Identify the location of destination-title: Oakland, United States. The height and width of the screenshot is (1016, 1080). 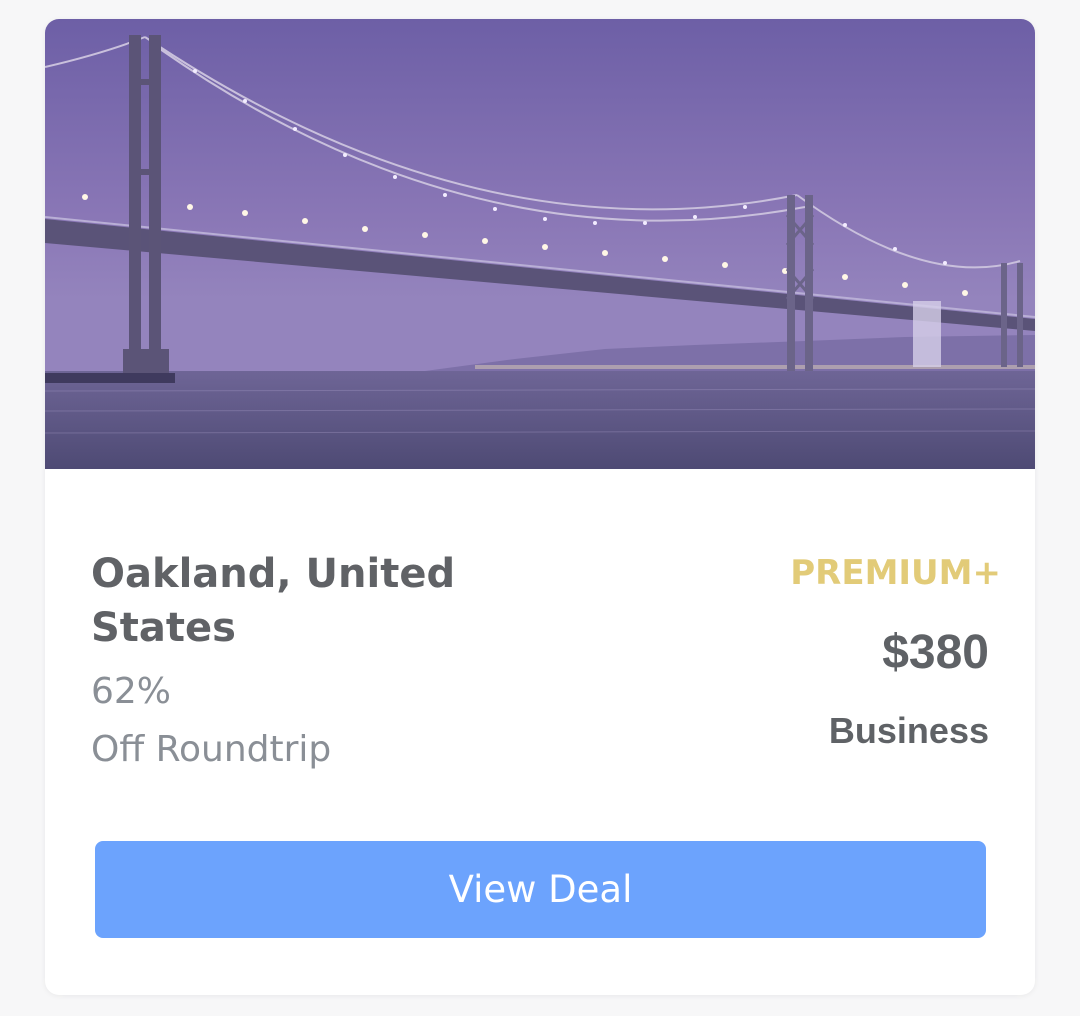
(273, 601).